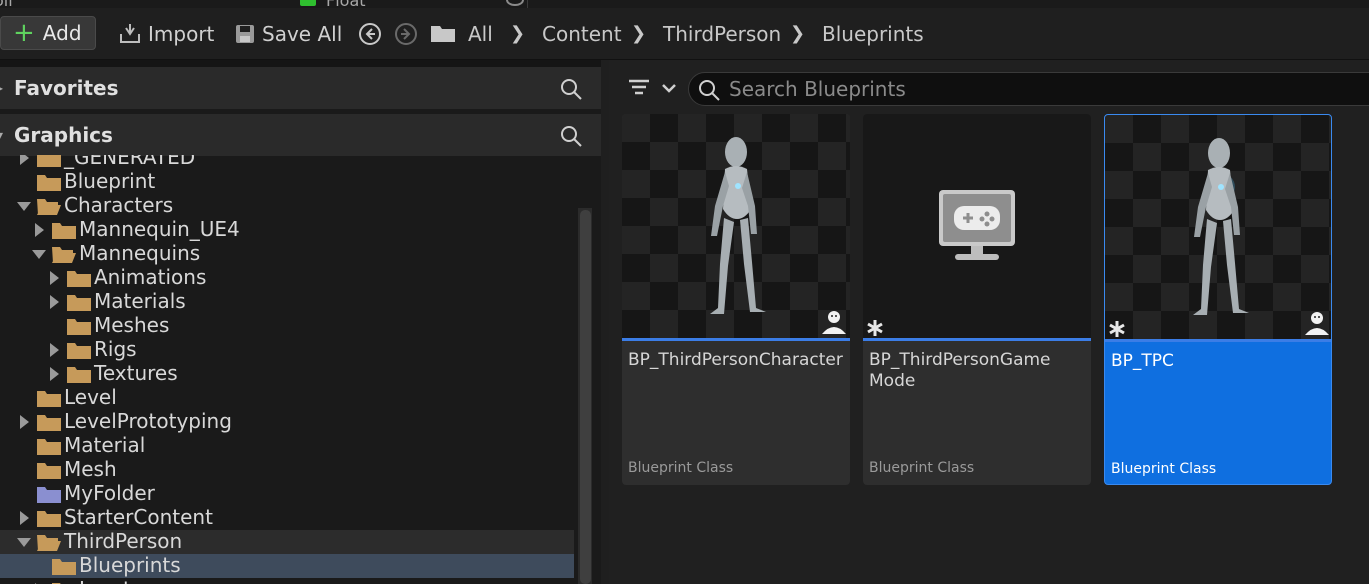 The height and width of the screenshot is (584, 1369). Describe the element at coordinates (722, 34) in the screenshot. I see `breadcrumb-thirdperson: ThirdPerson` at that location.